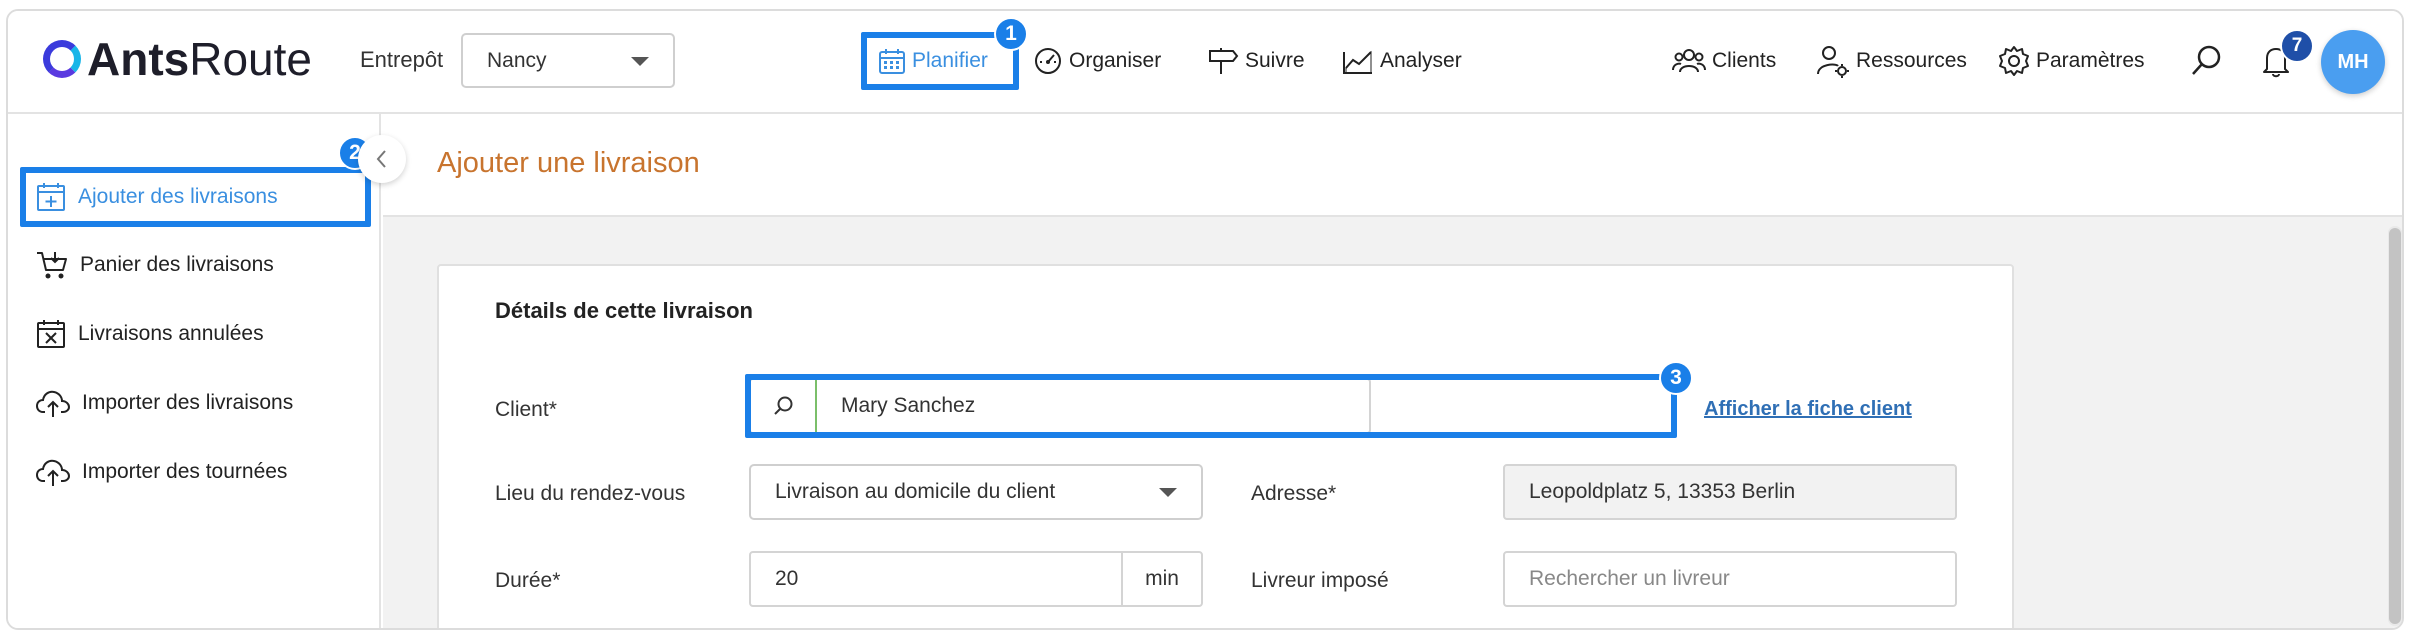 This screenshot has height=638, width=2410. I want to click on entrepot-label: Entrepôt, so click(402, 59).